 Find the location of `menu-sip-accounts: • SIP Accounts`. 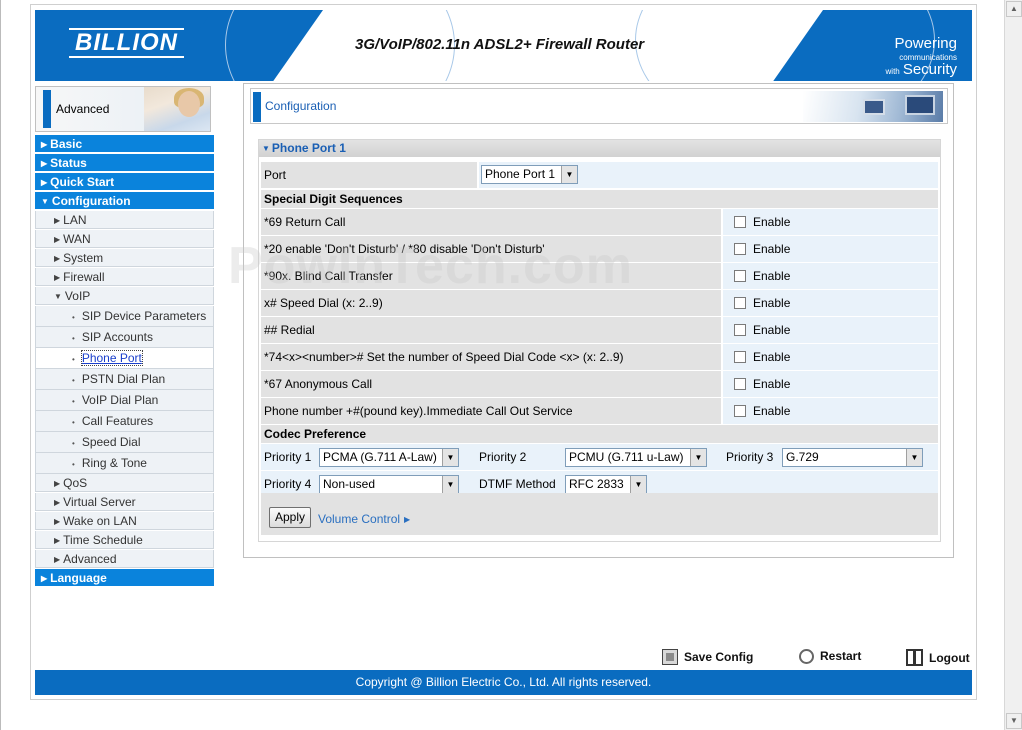

menu-sip-accounts: • SIP Accounts is located at coordinates (124, 337).